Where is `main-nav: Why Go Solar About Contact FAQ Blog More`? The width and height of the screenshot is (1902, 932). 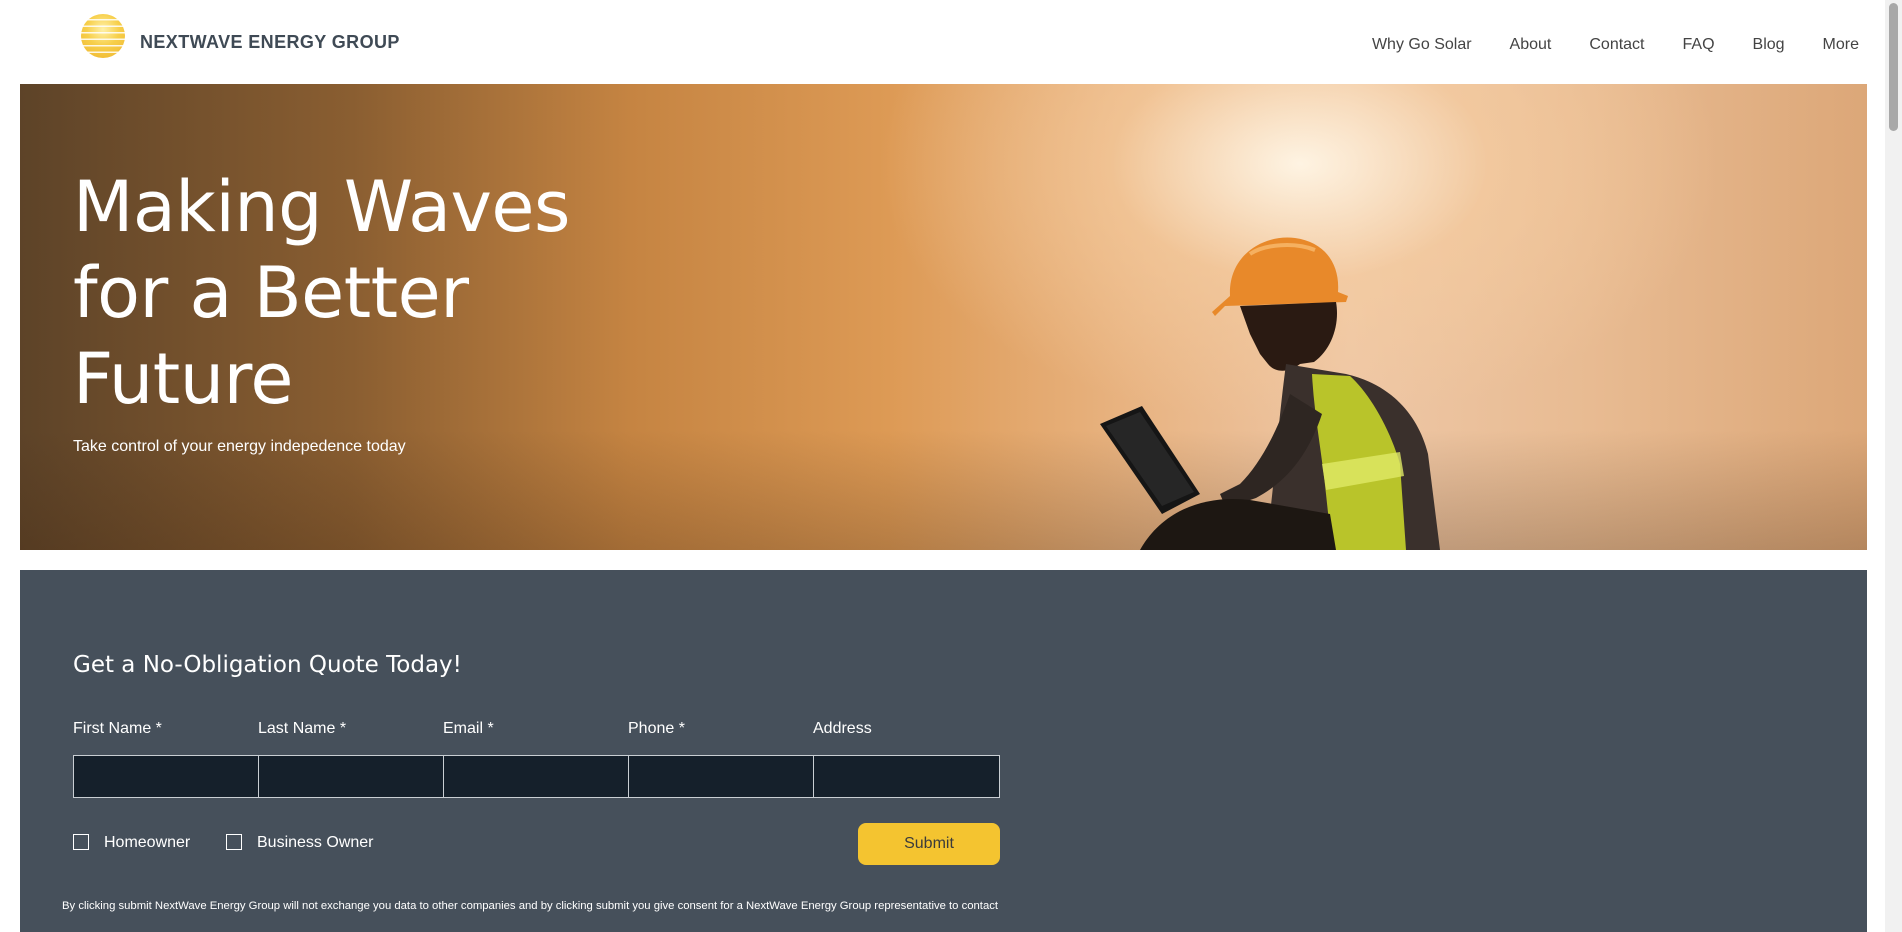 main-nav: Why Go Solar About Contact FAQ Blog More is located at coordinates (1596, 45).